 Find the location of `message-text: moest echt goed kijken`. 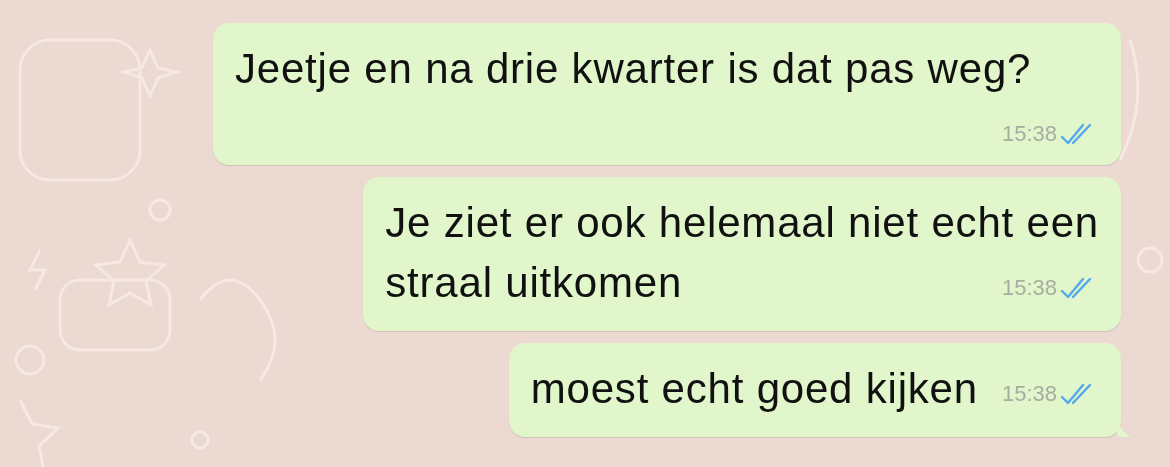

message-text: moest echt goed kijken is located at coordinates (754, 388).